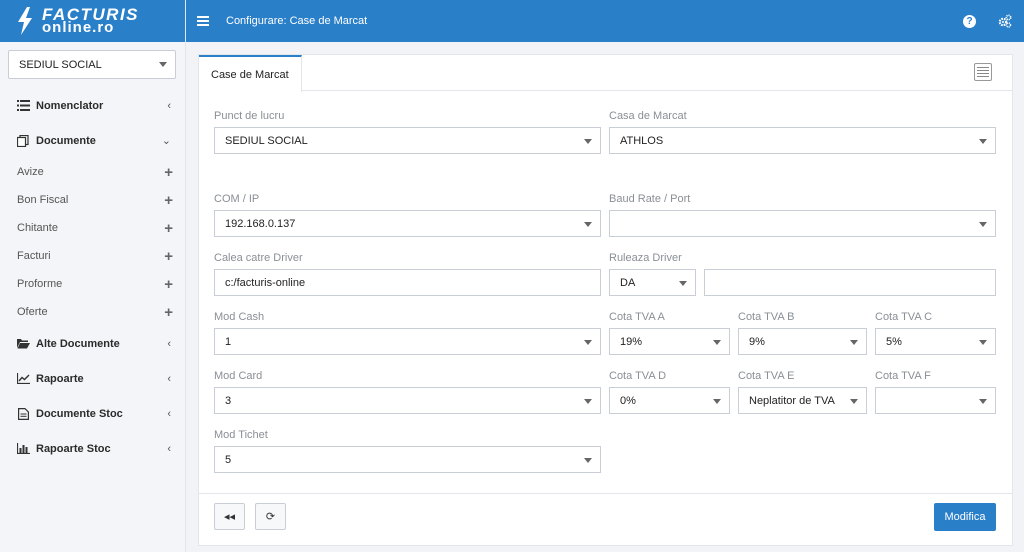 The image size is (1024, 552). I want to click on cogs-icon, so click(1005, 21).